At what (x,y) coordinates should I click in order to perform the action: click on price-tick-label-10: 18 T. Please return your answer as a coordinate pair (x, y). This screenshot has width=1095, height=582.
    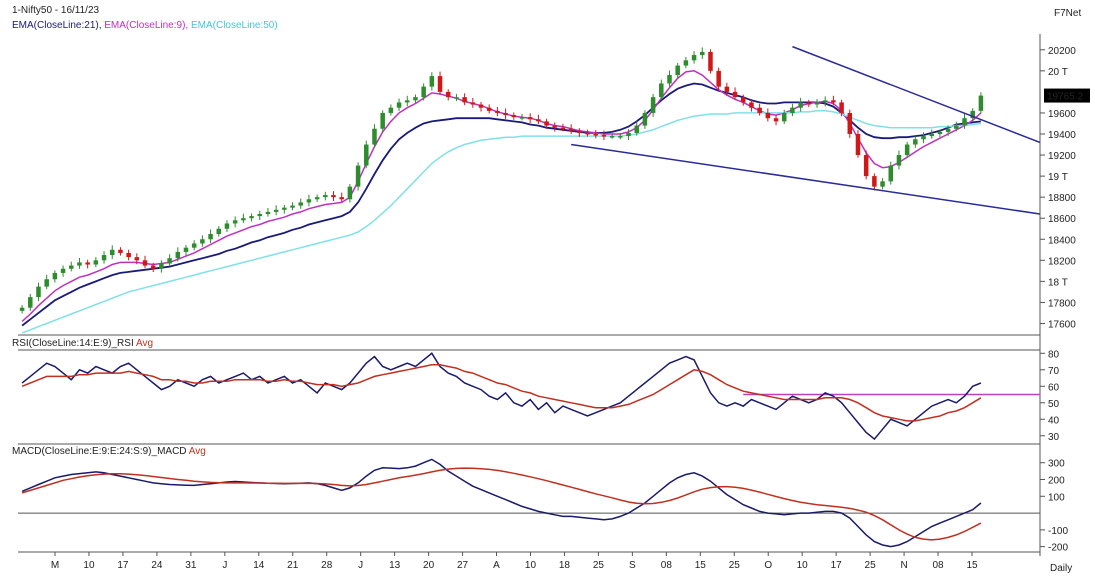
    Looking at the image, I should click on (1058, 282).